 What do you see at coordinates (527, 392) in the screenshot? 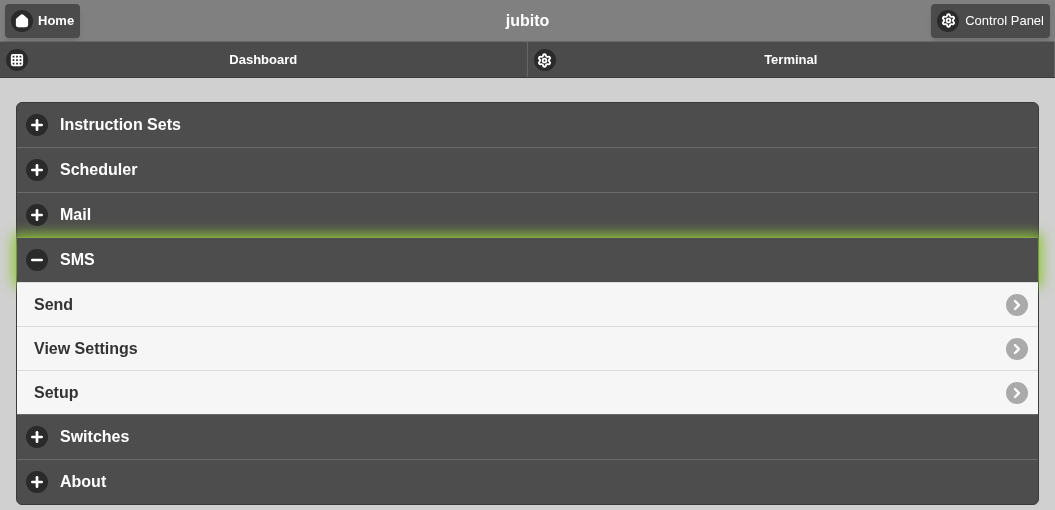
I see `list-item: Setup` at bounding box center [527, 392].